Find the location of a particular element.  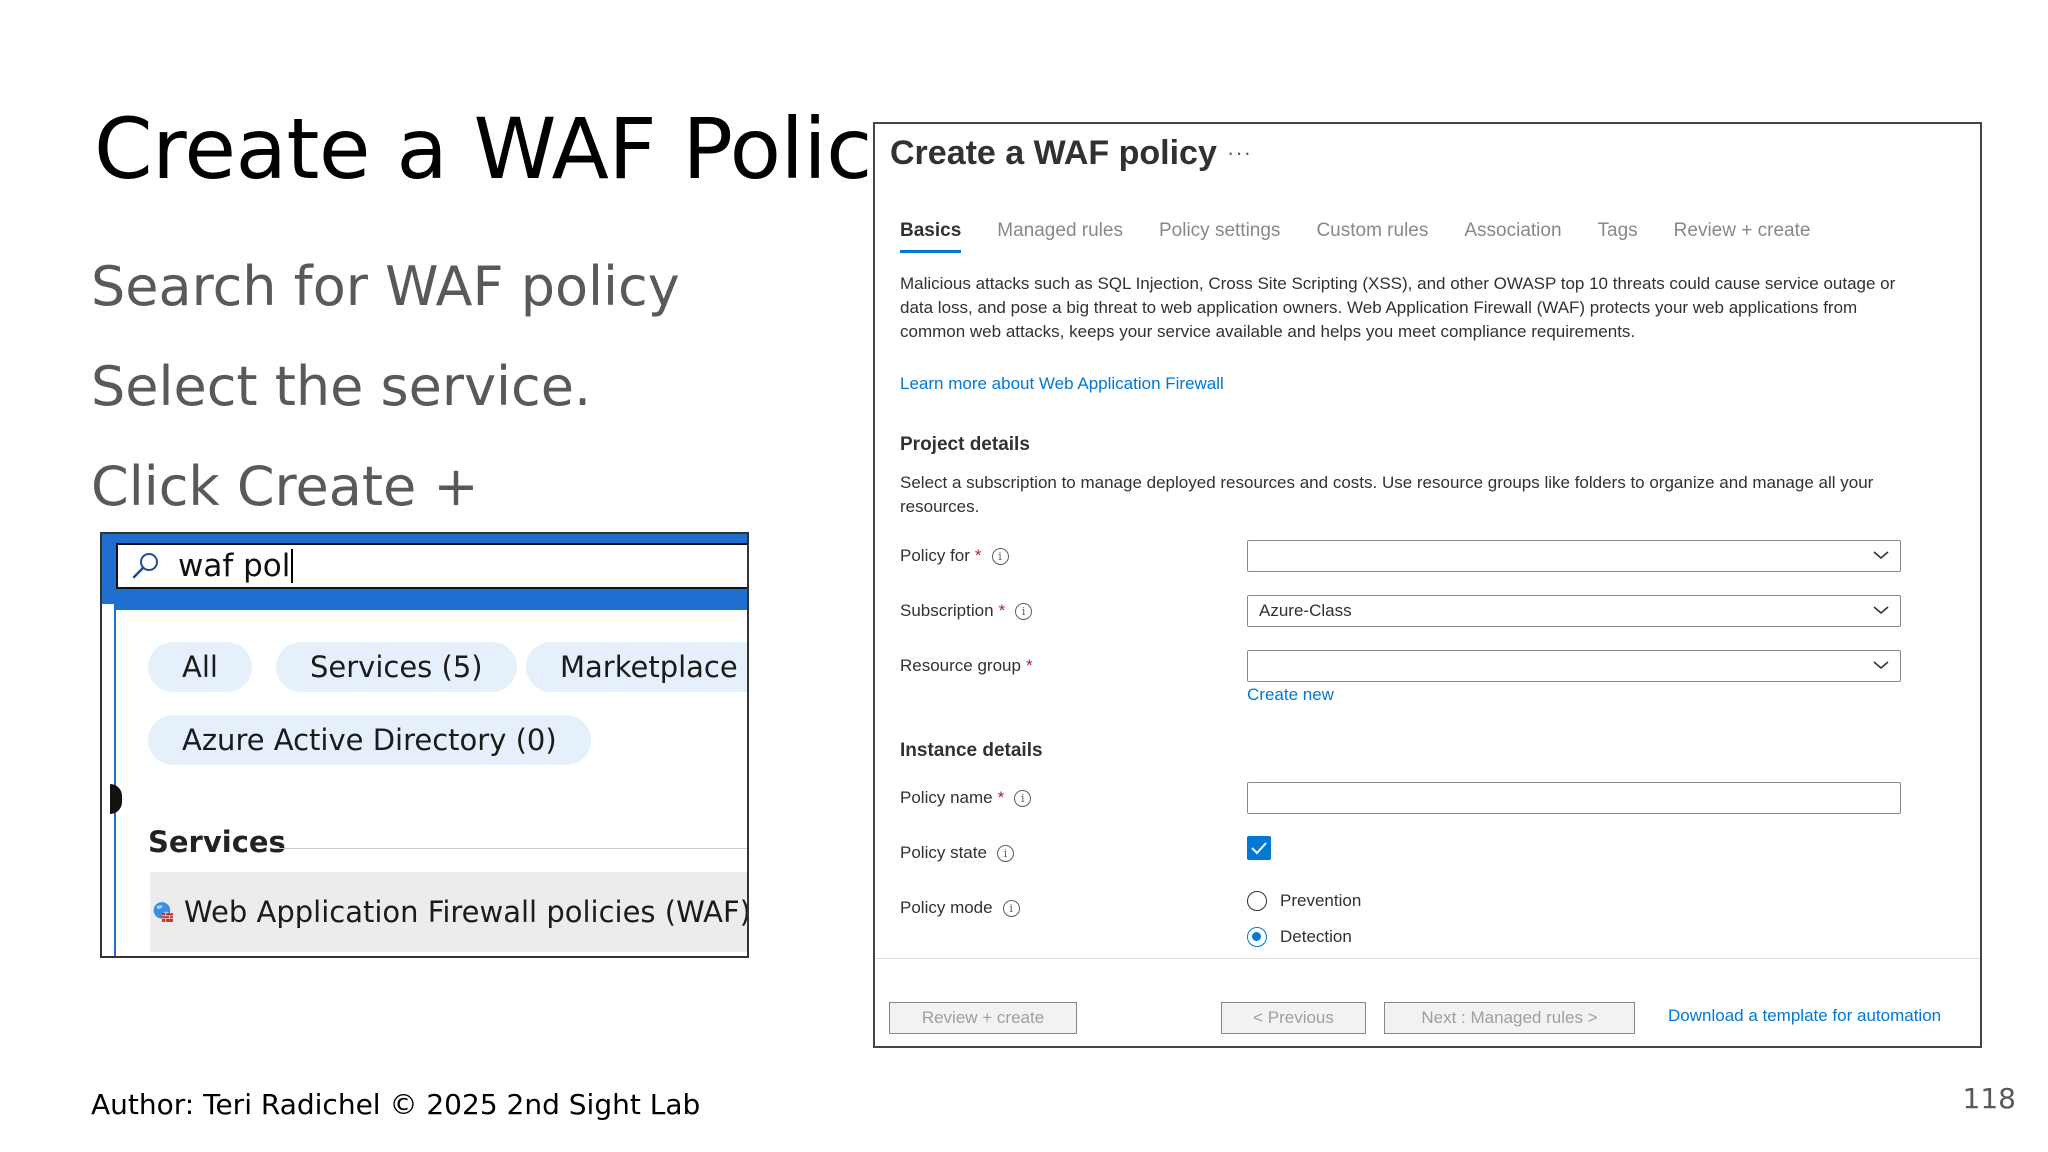

filter-all: All is located at coordinates (200, 667).